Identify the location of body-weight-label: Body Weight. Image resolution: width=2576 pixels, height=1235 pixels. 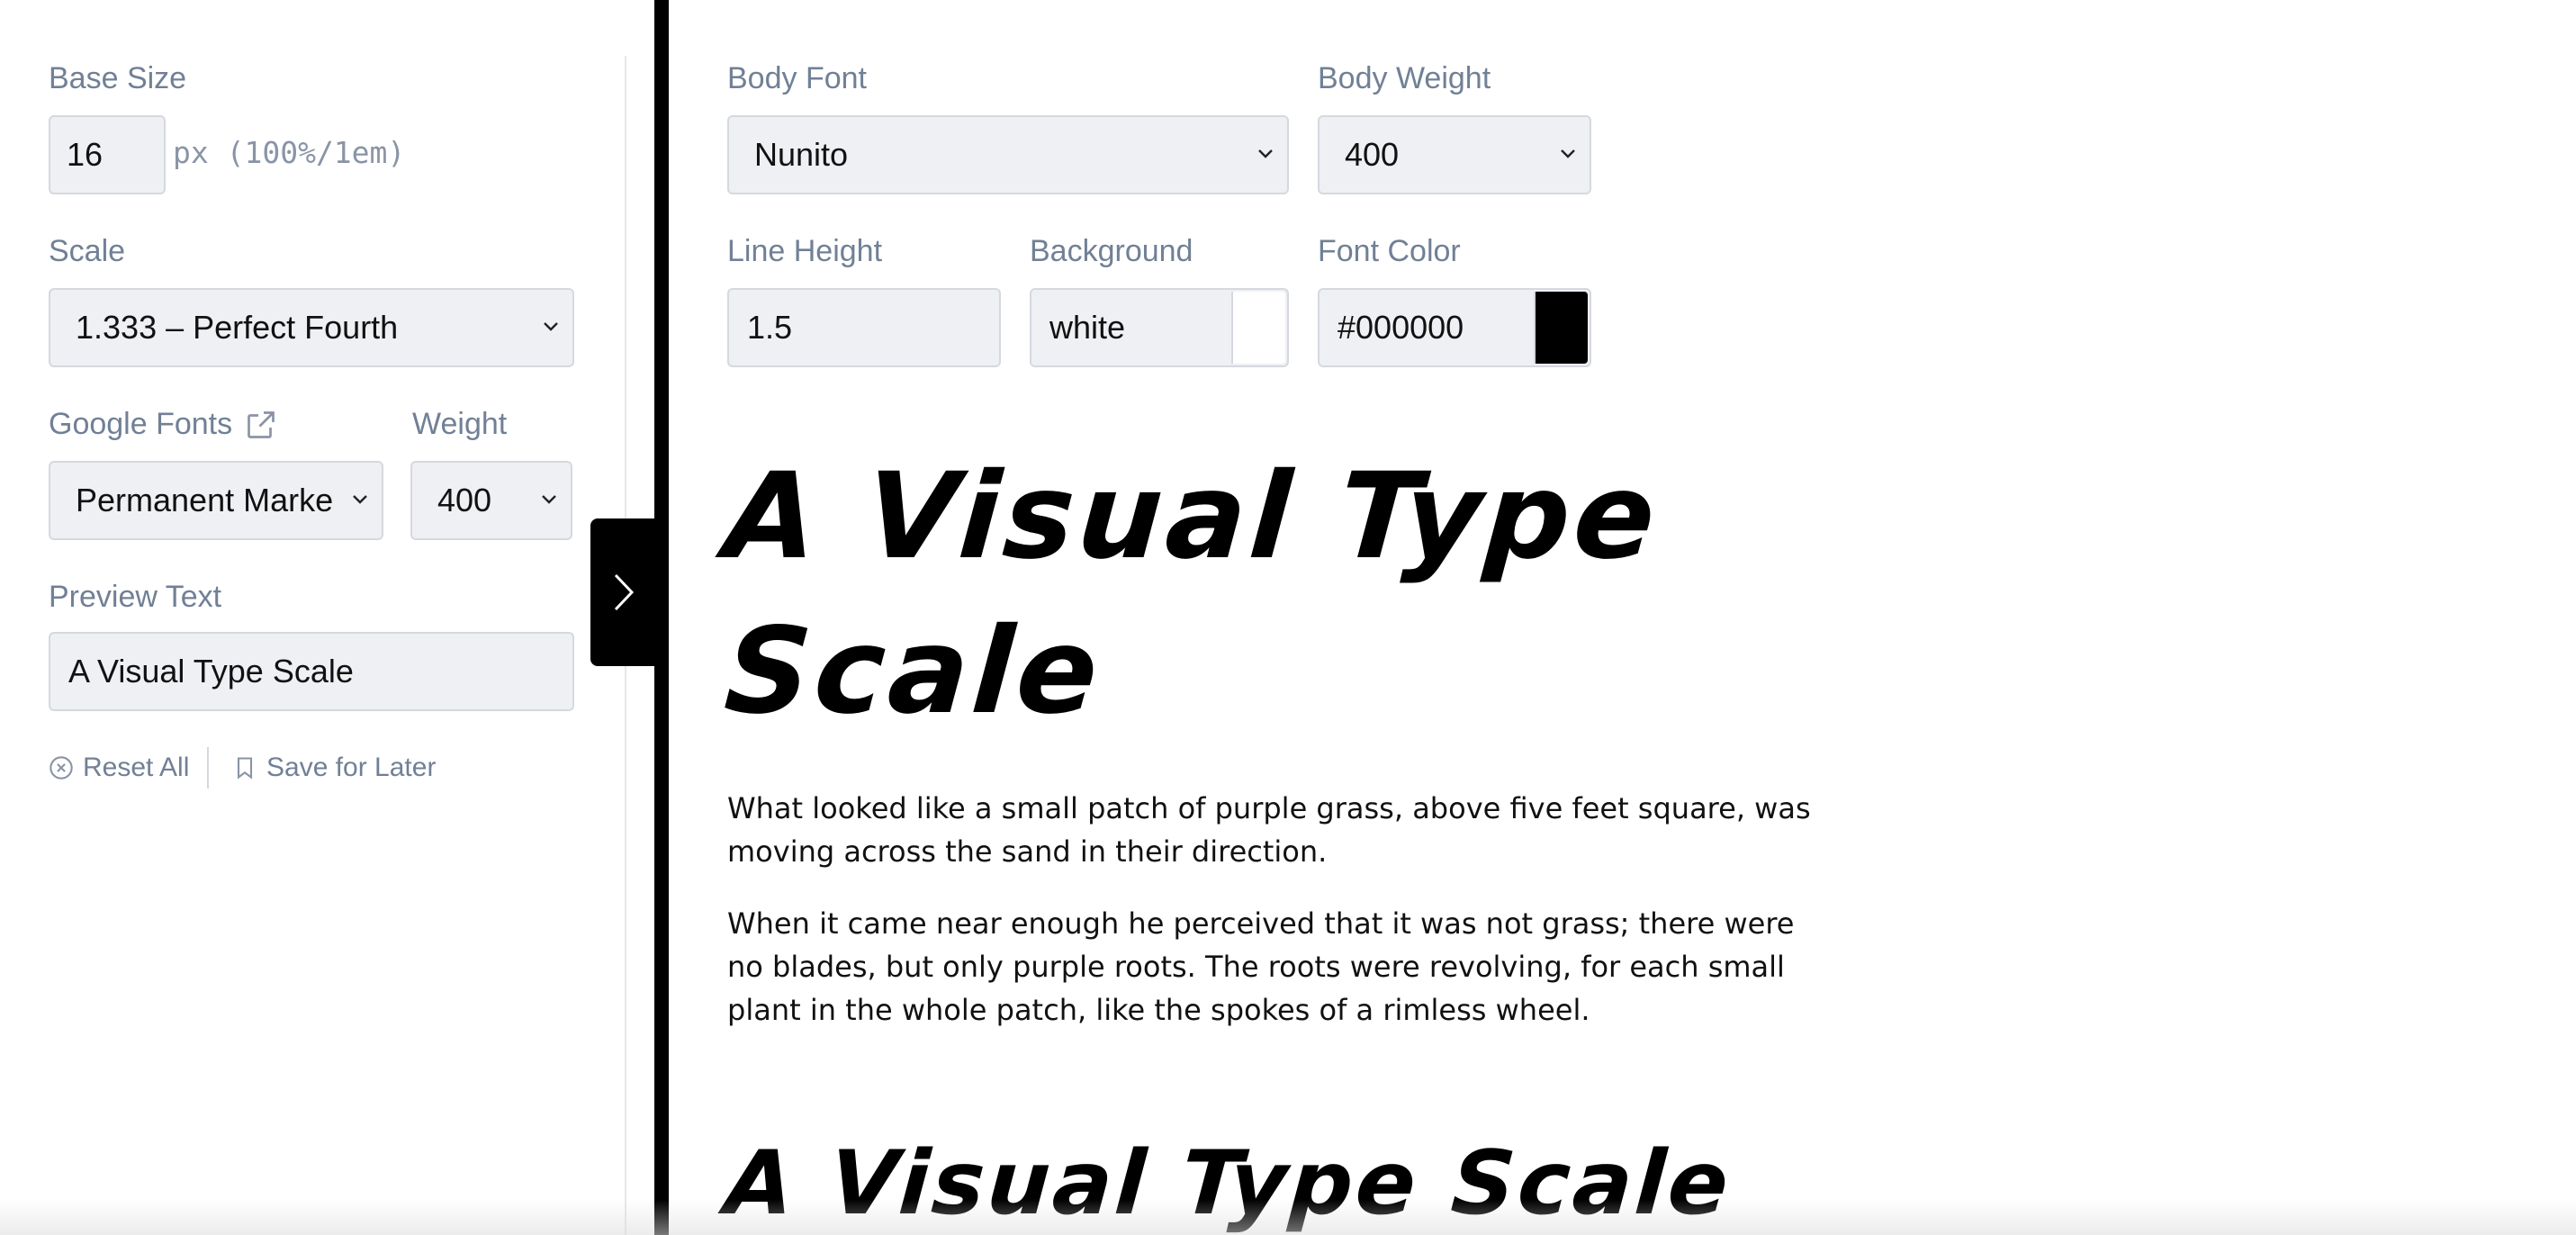
(1404, 78).